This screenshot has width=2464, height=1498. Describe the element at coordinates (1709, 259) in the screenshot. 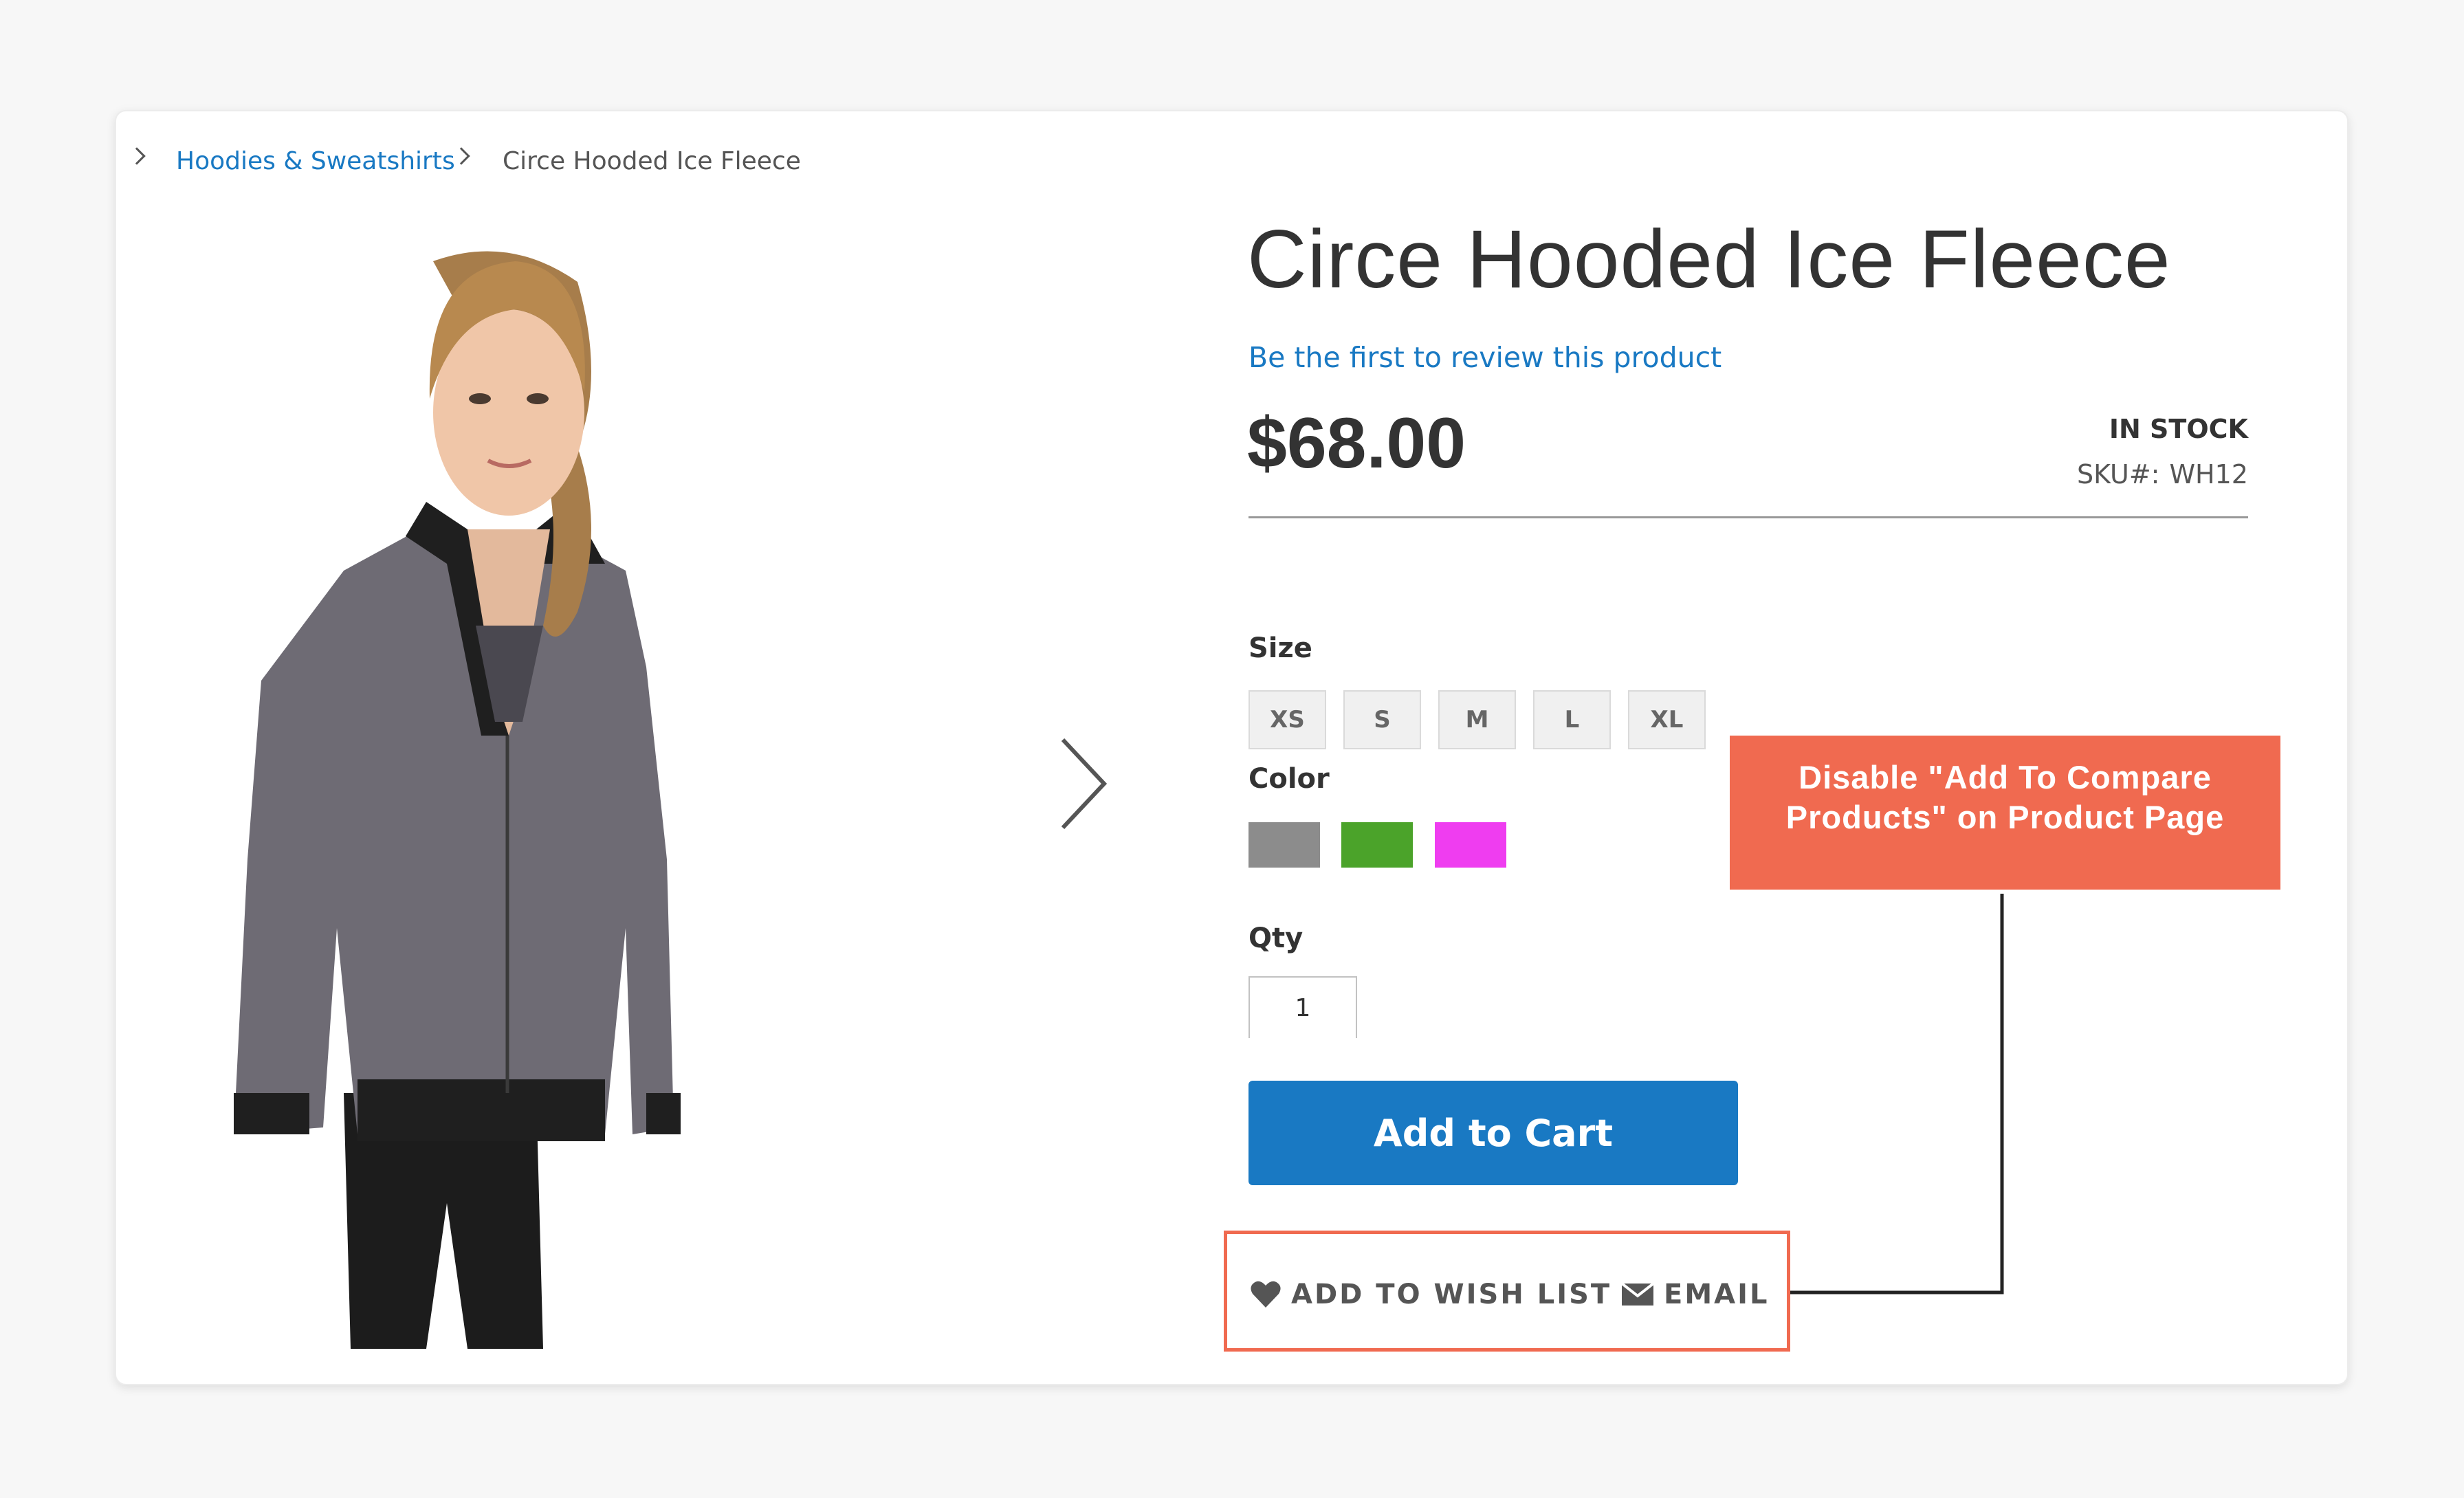

I see `product-title: Circe Hooded Ice Fleece` at that location.